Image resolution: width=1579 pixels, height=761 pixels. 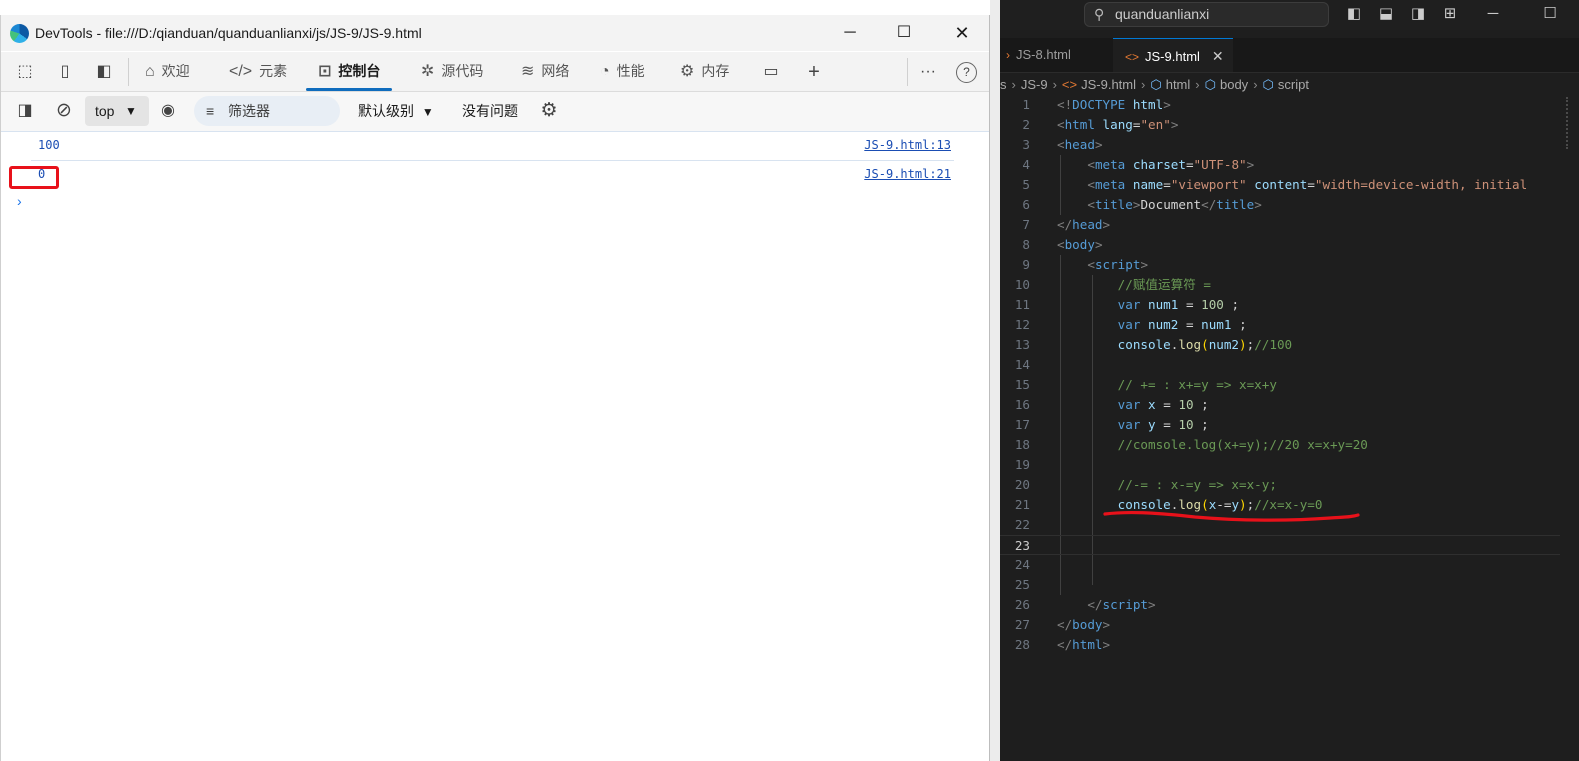 I want to click on tab-elements: </> 元素, so click(x=258, y=71).